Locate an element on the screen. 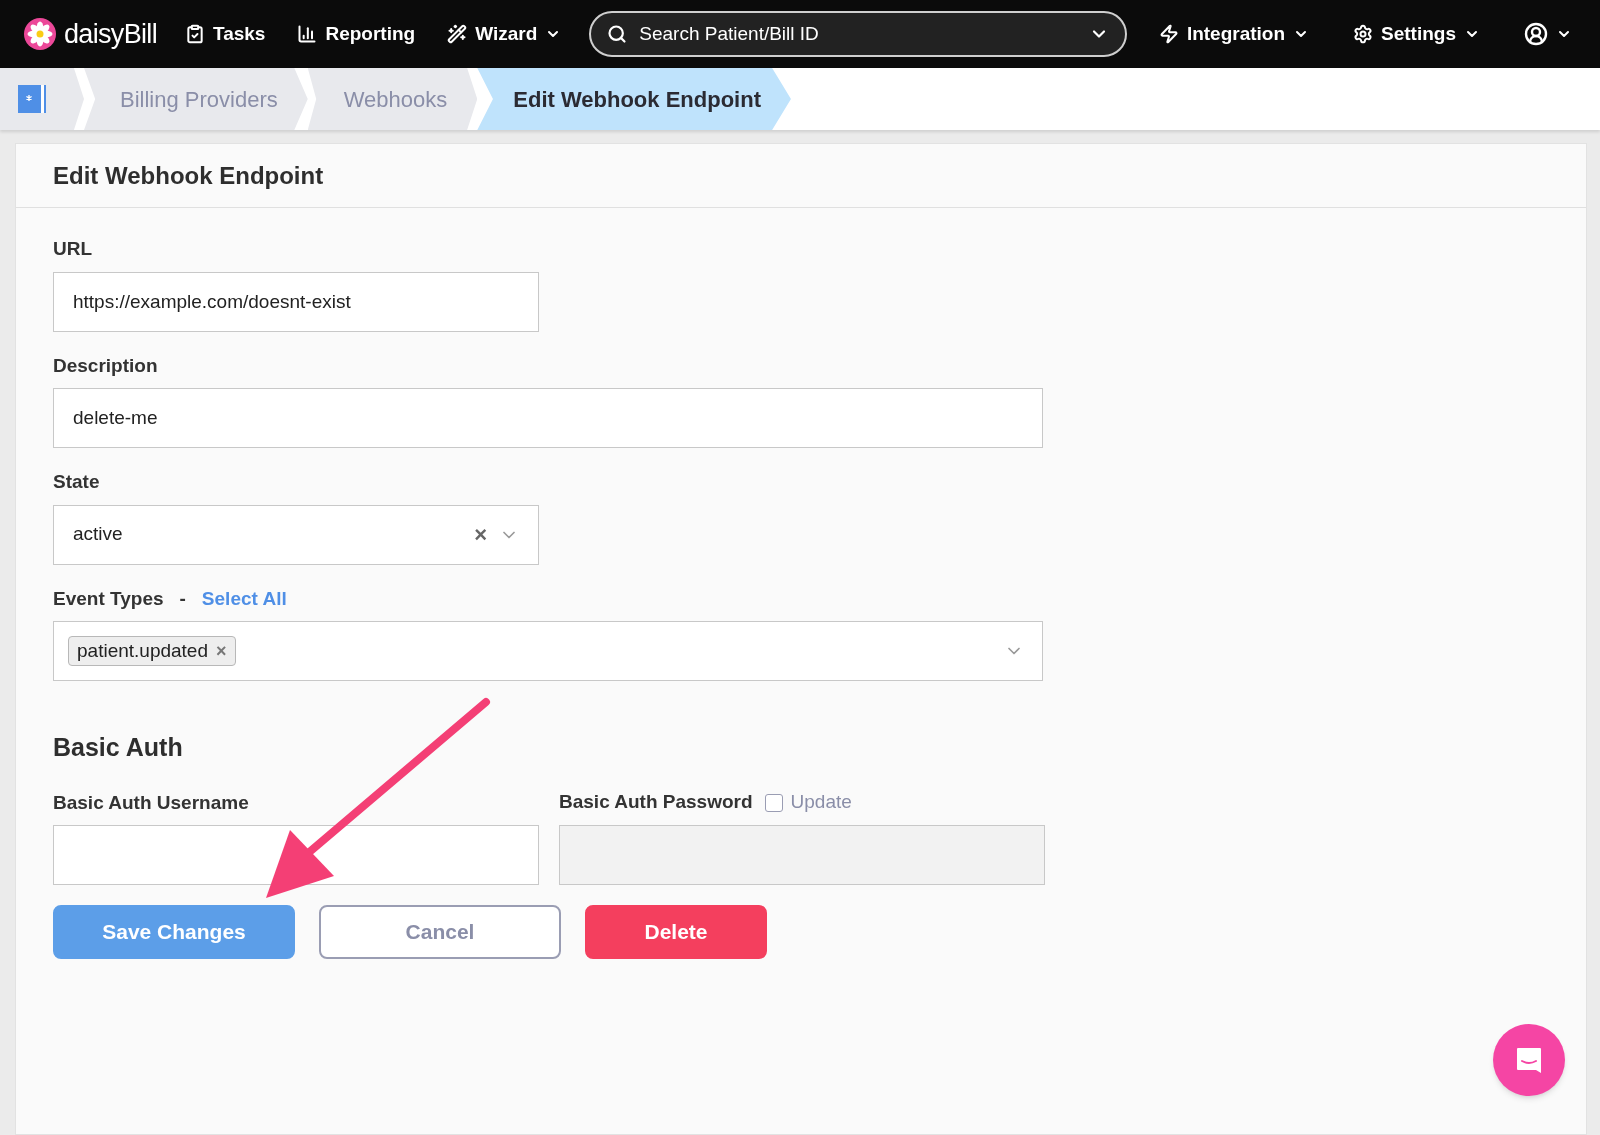 The height and width of the screenshot is (1135, 1600). flower-logo-icon is located at coordinates (40, 34).